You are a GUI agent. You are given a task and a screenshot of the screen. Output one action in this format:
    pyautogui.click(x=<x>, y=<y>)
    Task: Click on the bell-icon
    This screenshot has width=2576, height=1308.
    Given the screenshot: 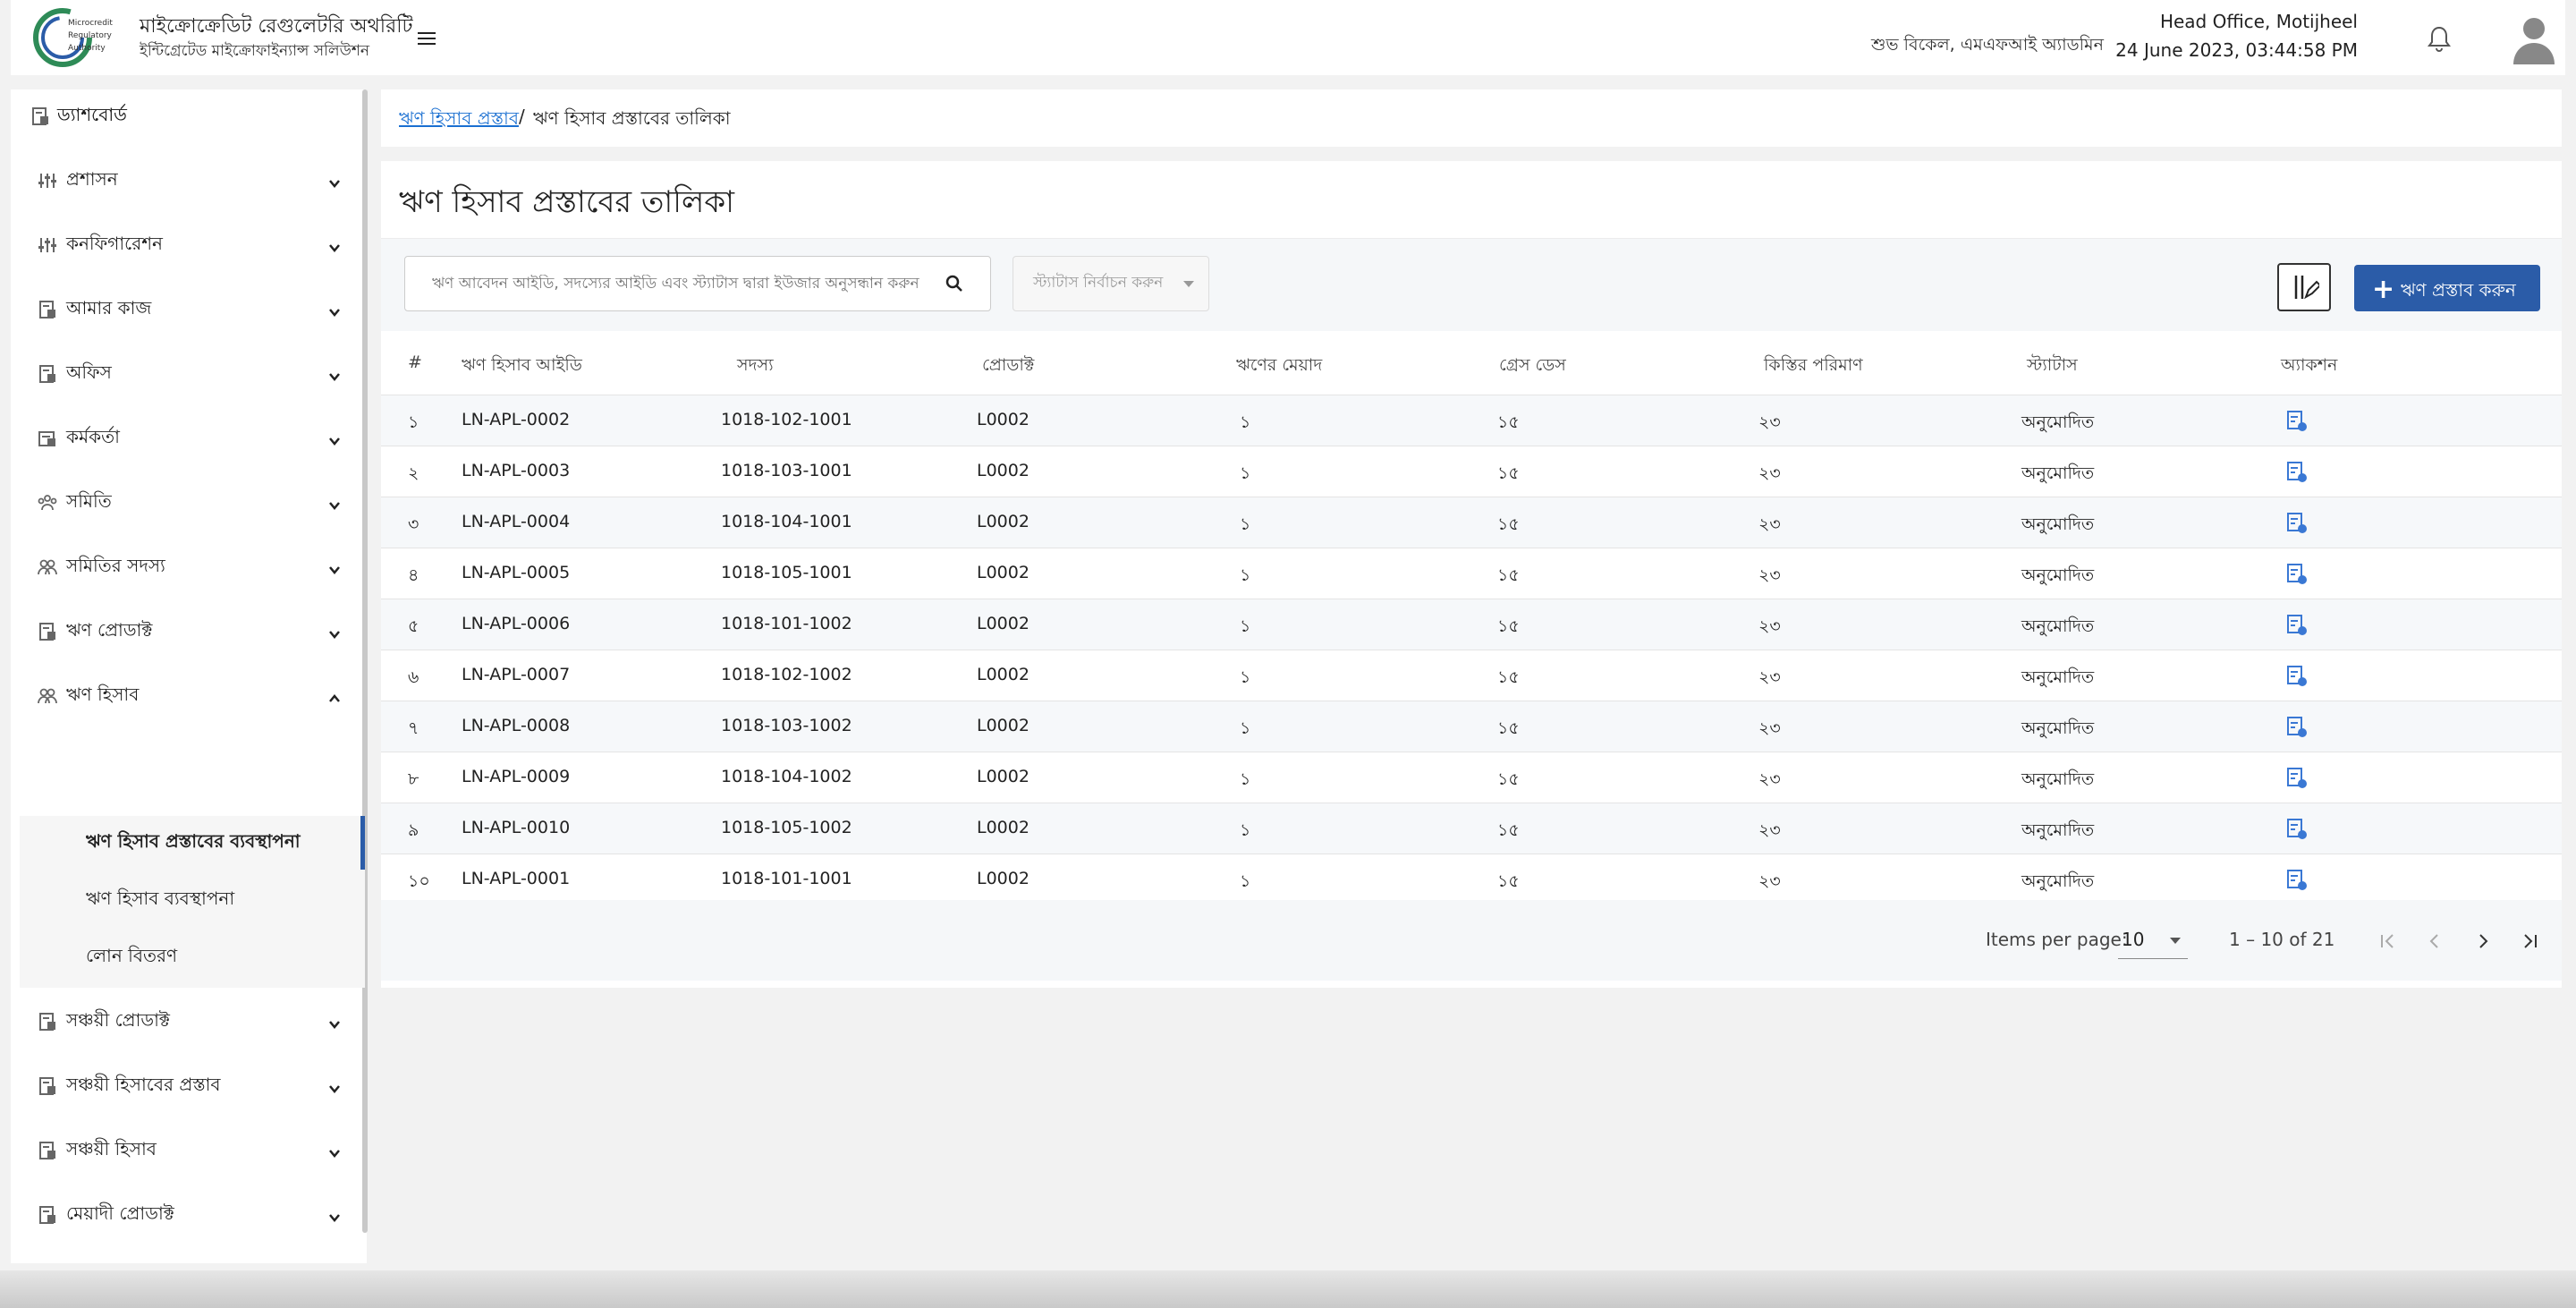 What is the action you would take?
    pyautogui.click(x=2439, y=39)
    